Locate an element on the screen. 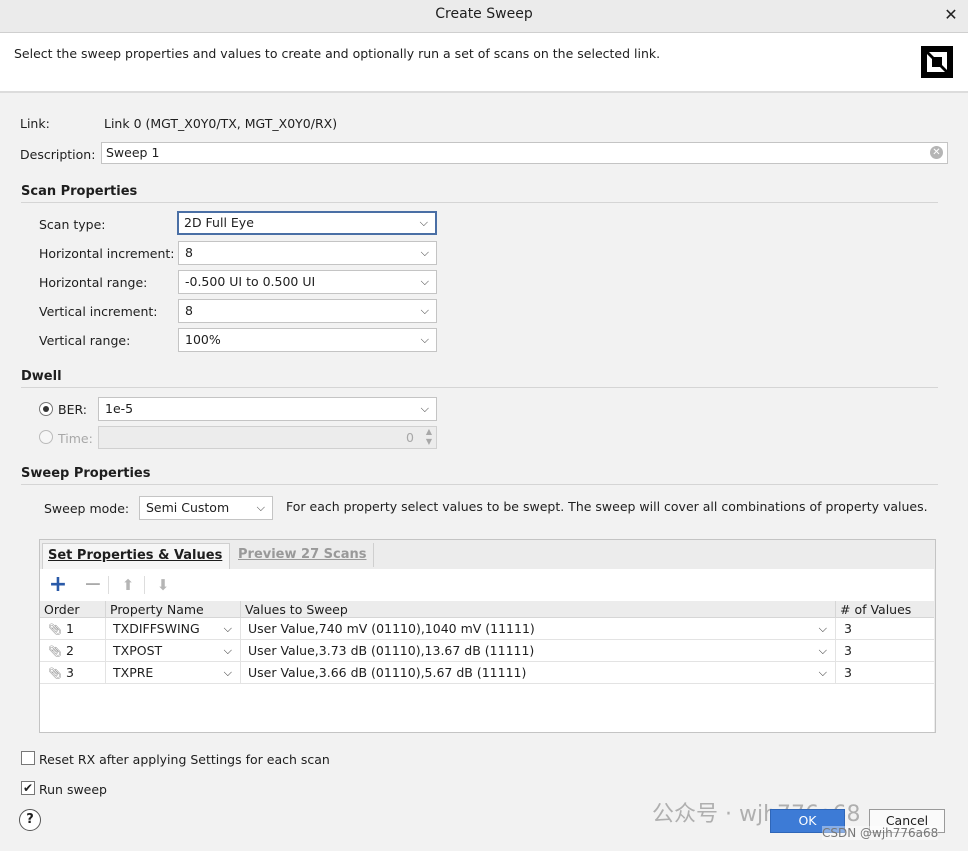 This screenshot has height=851, width=968. column-header-count: # of Values is located at coordinates (885, 609).